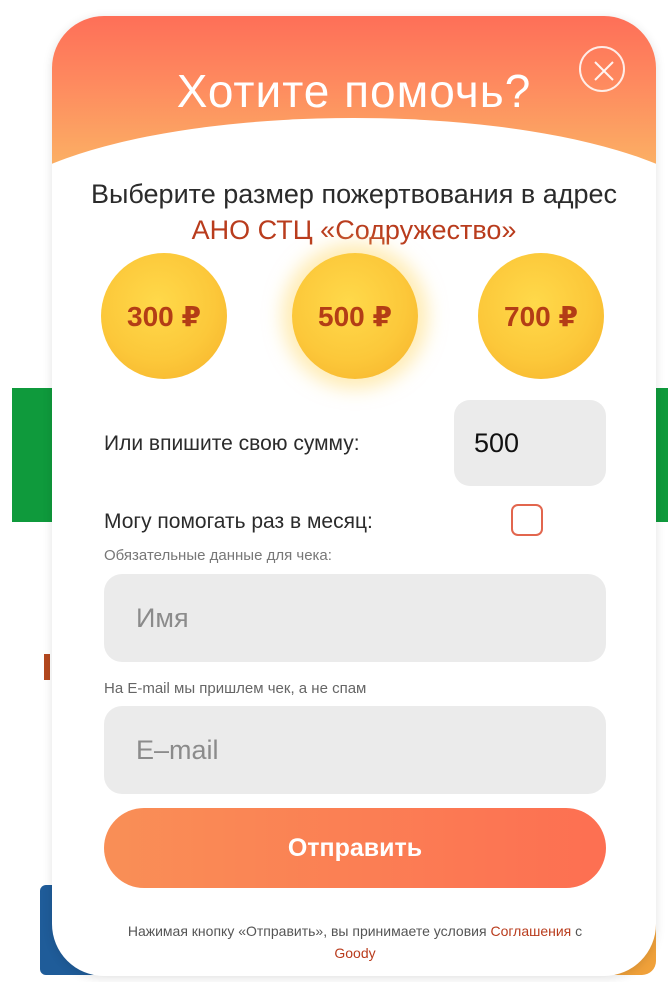  What do you see at coordinates (355, 316) in the screenshot?
I see `amount-option-500: 500 ₽` at bounding box center [355, 316].